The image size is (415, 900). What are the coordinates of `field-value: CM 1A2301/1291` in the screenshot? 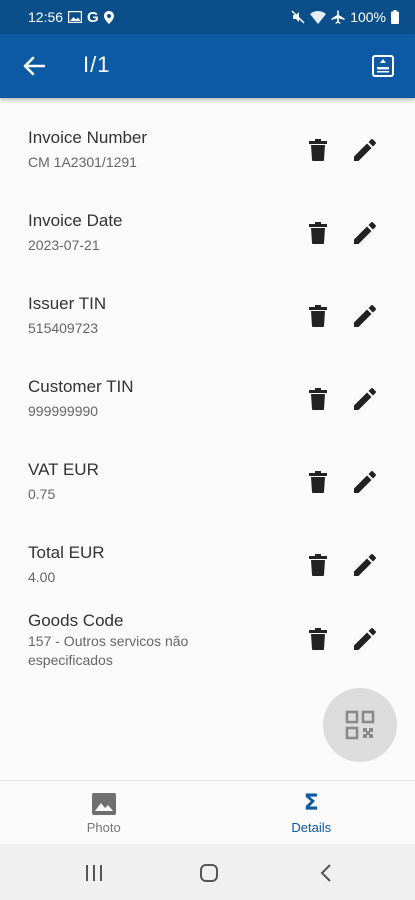 It's located at (82, 162).